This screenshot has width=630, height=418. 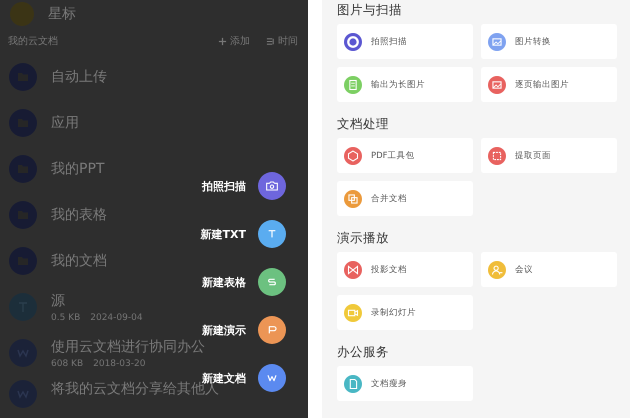 What do you see at coordinates (223, 234) in the screenshot?
I see `menu-label: 新建TXT` at bounding box center [223, 234].